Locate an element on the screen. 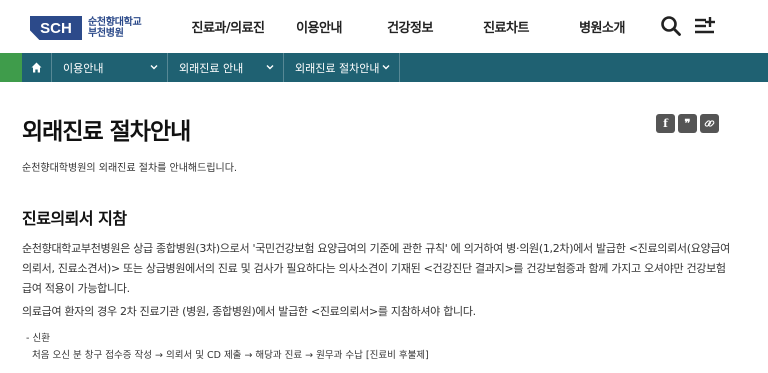  search-icon is located at coordinates (671, 26).